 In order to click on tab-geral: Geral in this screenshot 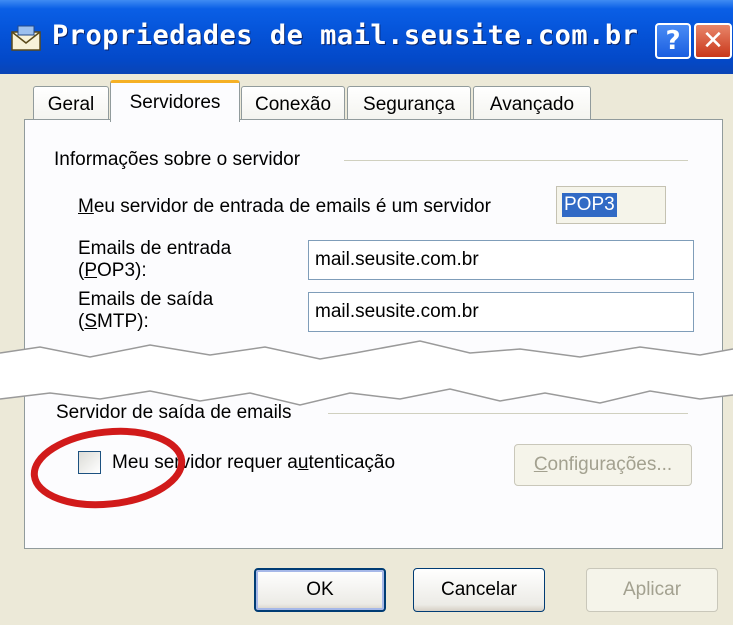, I will do `click(71, 104)`.